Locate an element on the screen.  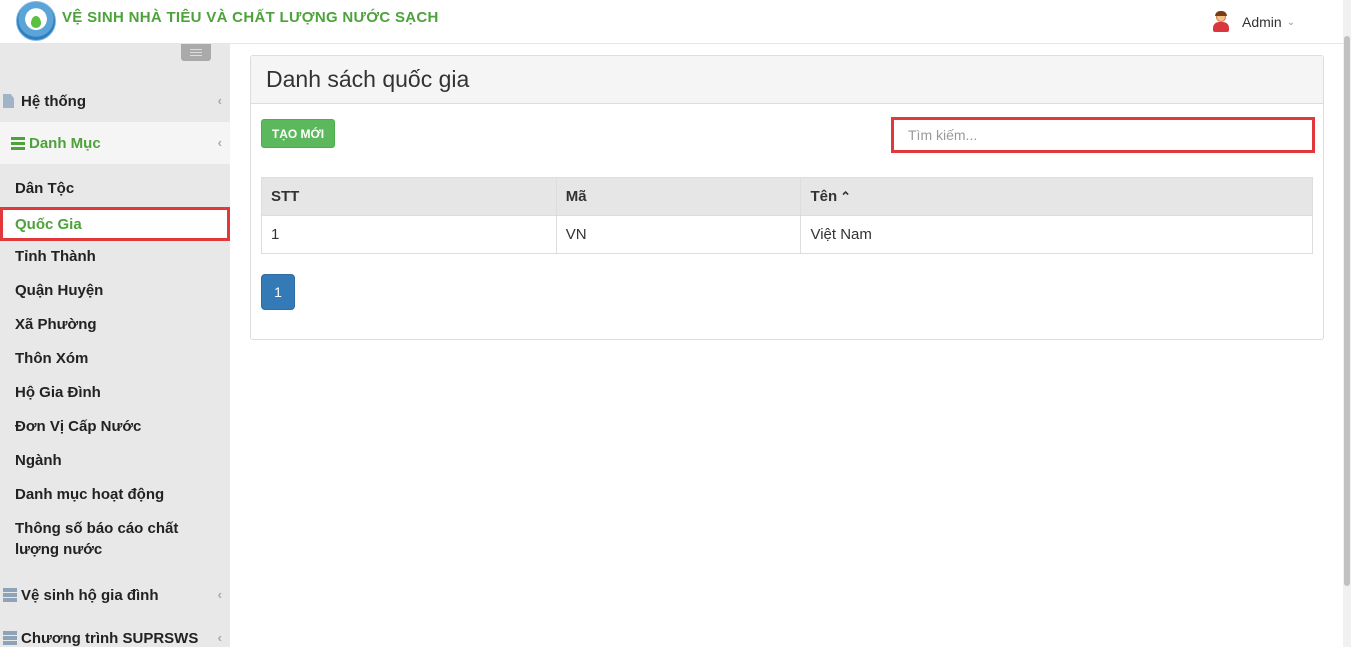
sidebar-group-label: Vệ sinh hộ gia đình is located at coordinates (90, 595).